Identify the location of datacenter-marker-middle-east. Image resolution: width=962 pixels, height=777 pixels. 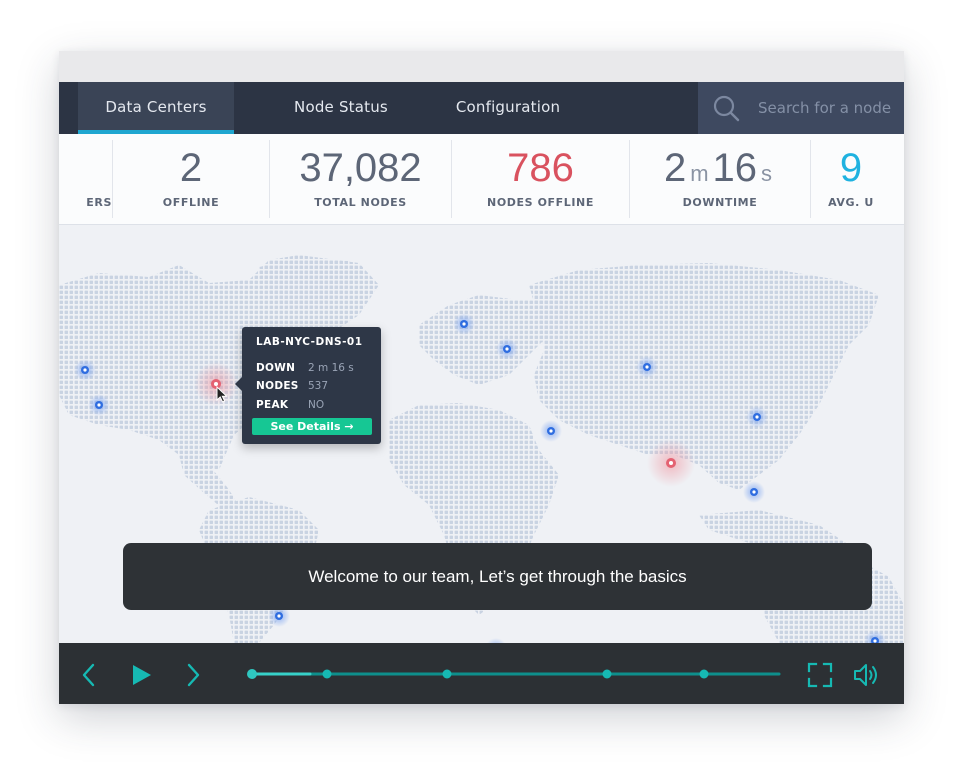
(551, 431).